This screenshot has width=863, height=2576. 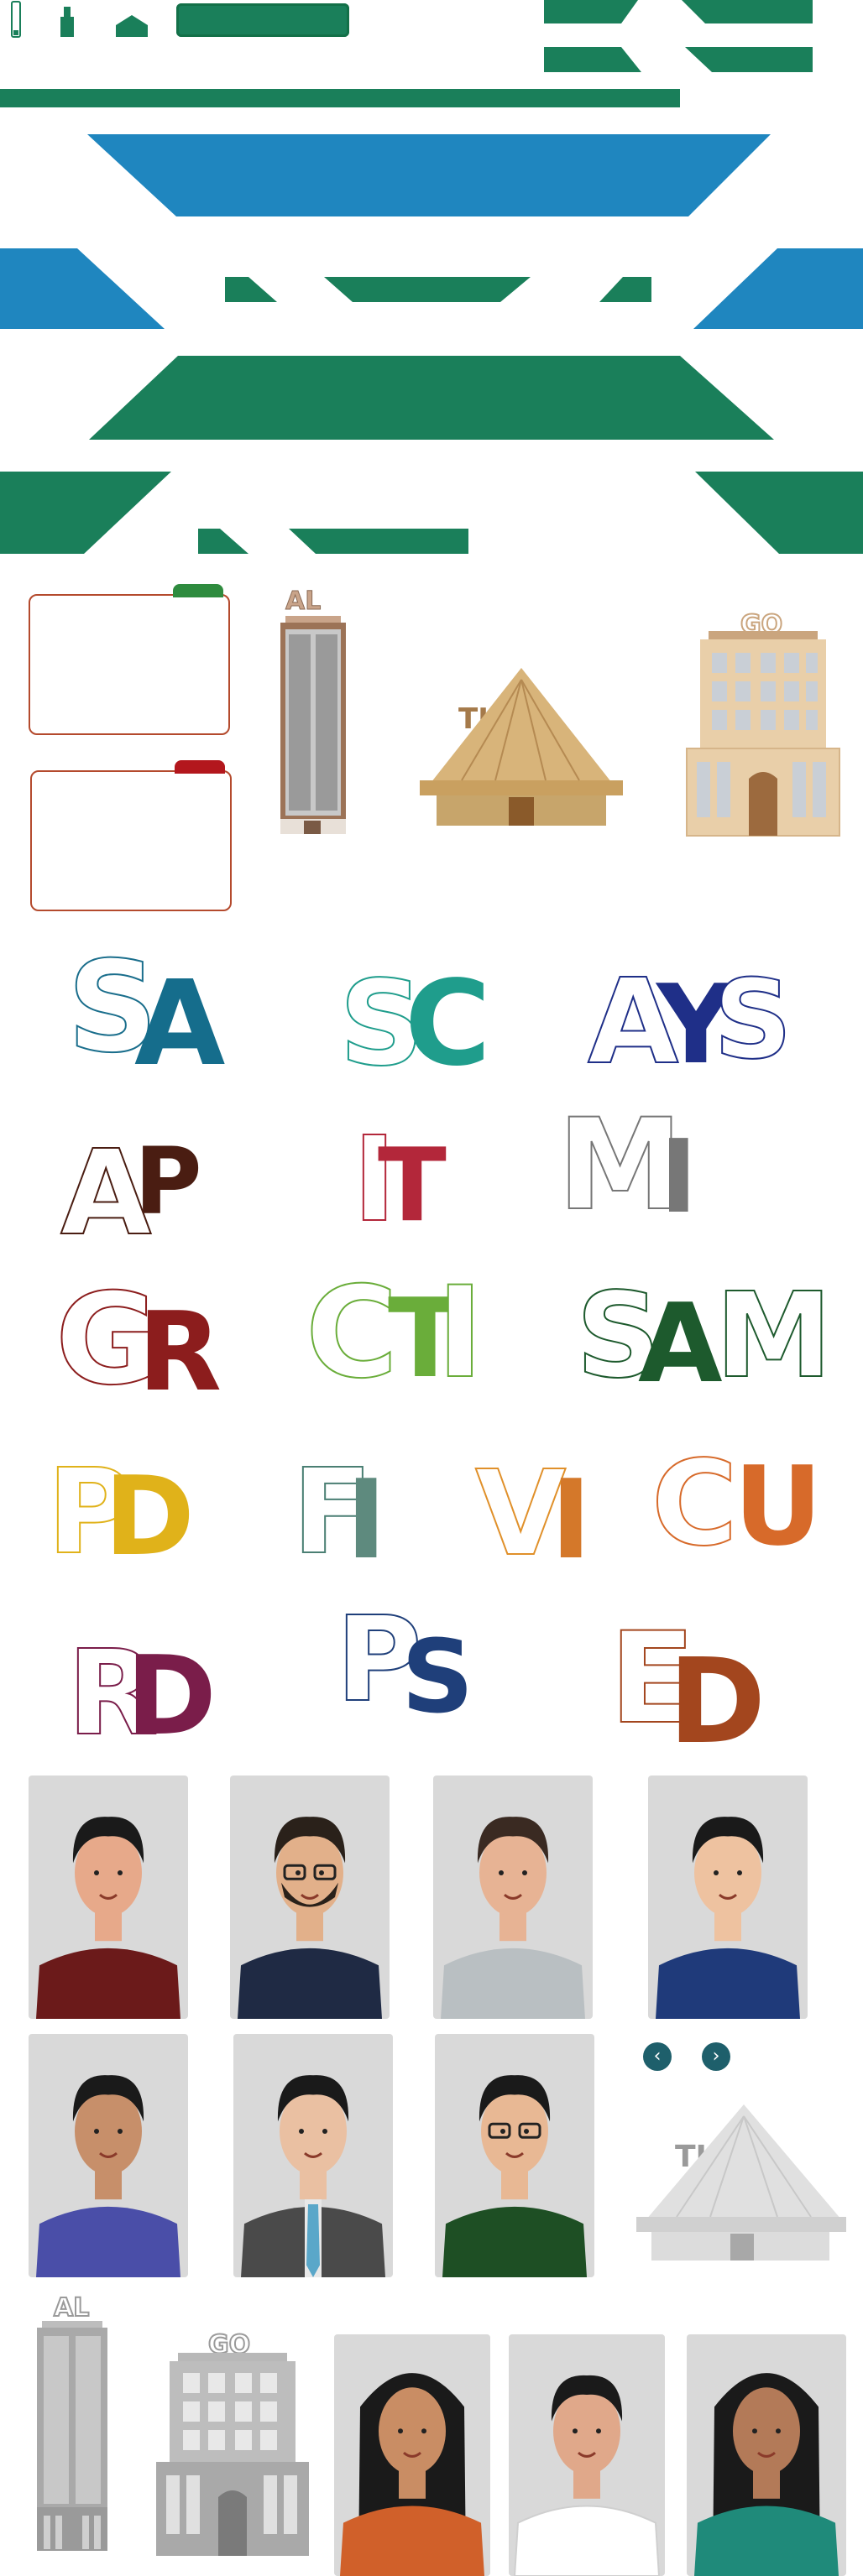 I want to click on logo-gr: G R, so click(x=139, y=1341).